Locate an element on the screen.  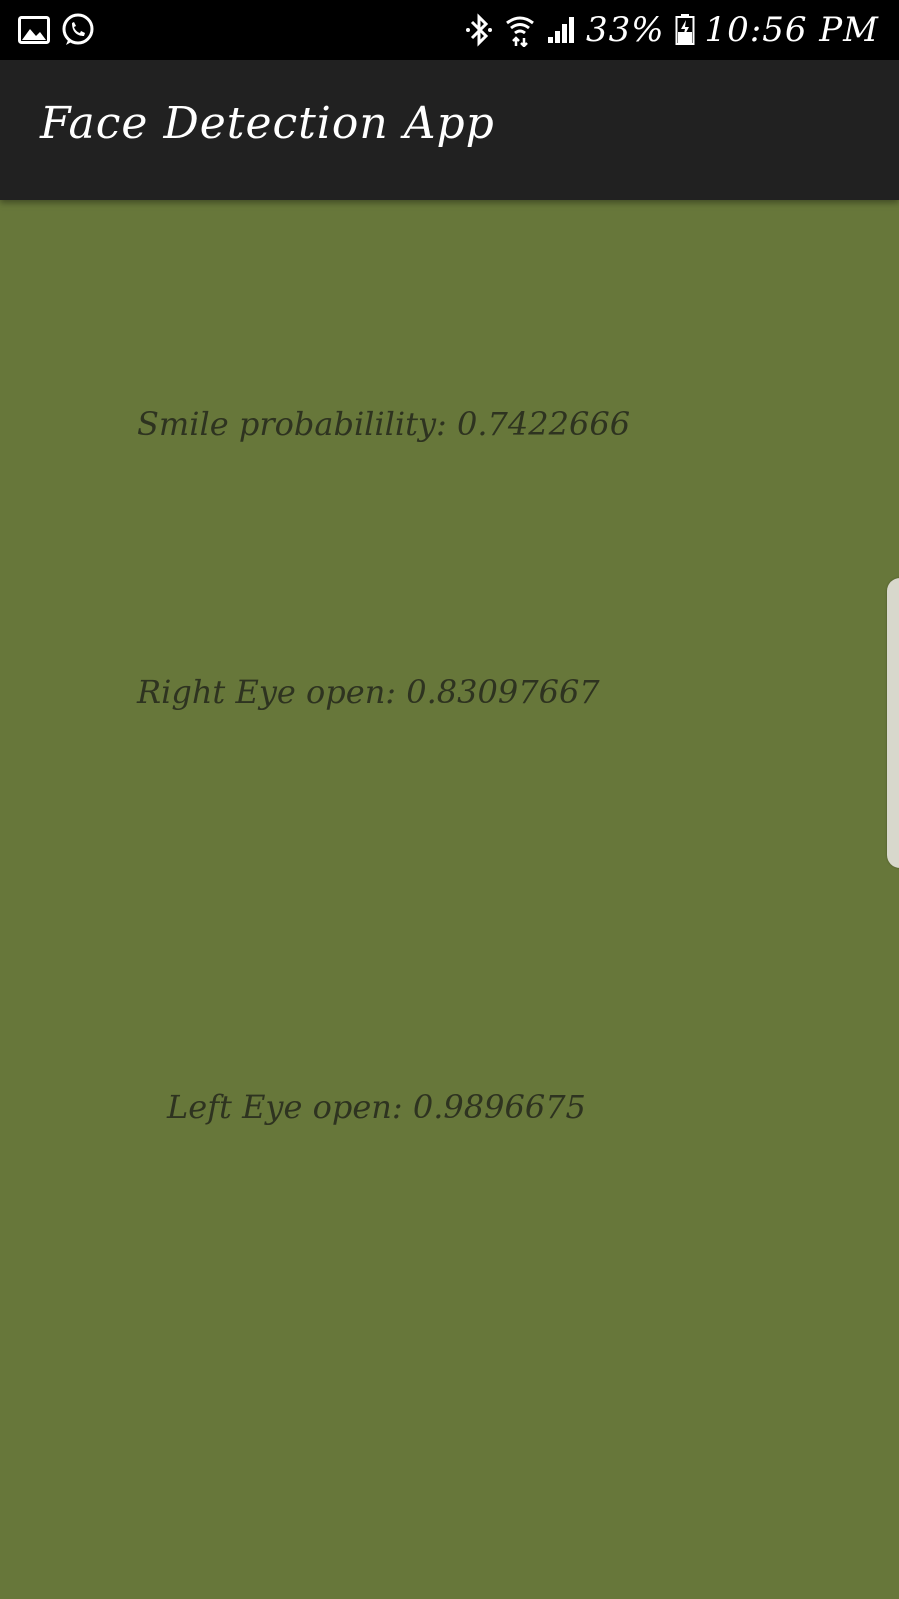
signal-icon is located at coordinates (561, 30).